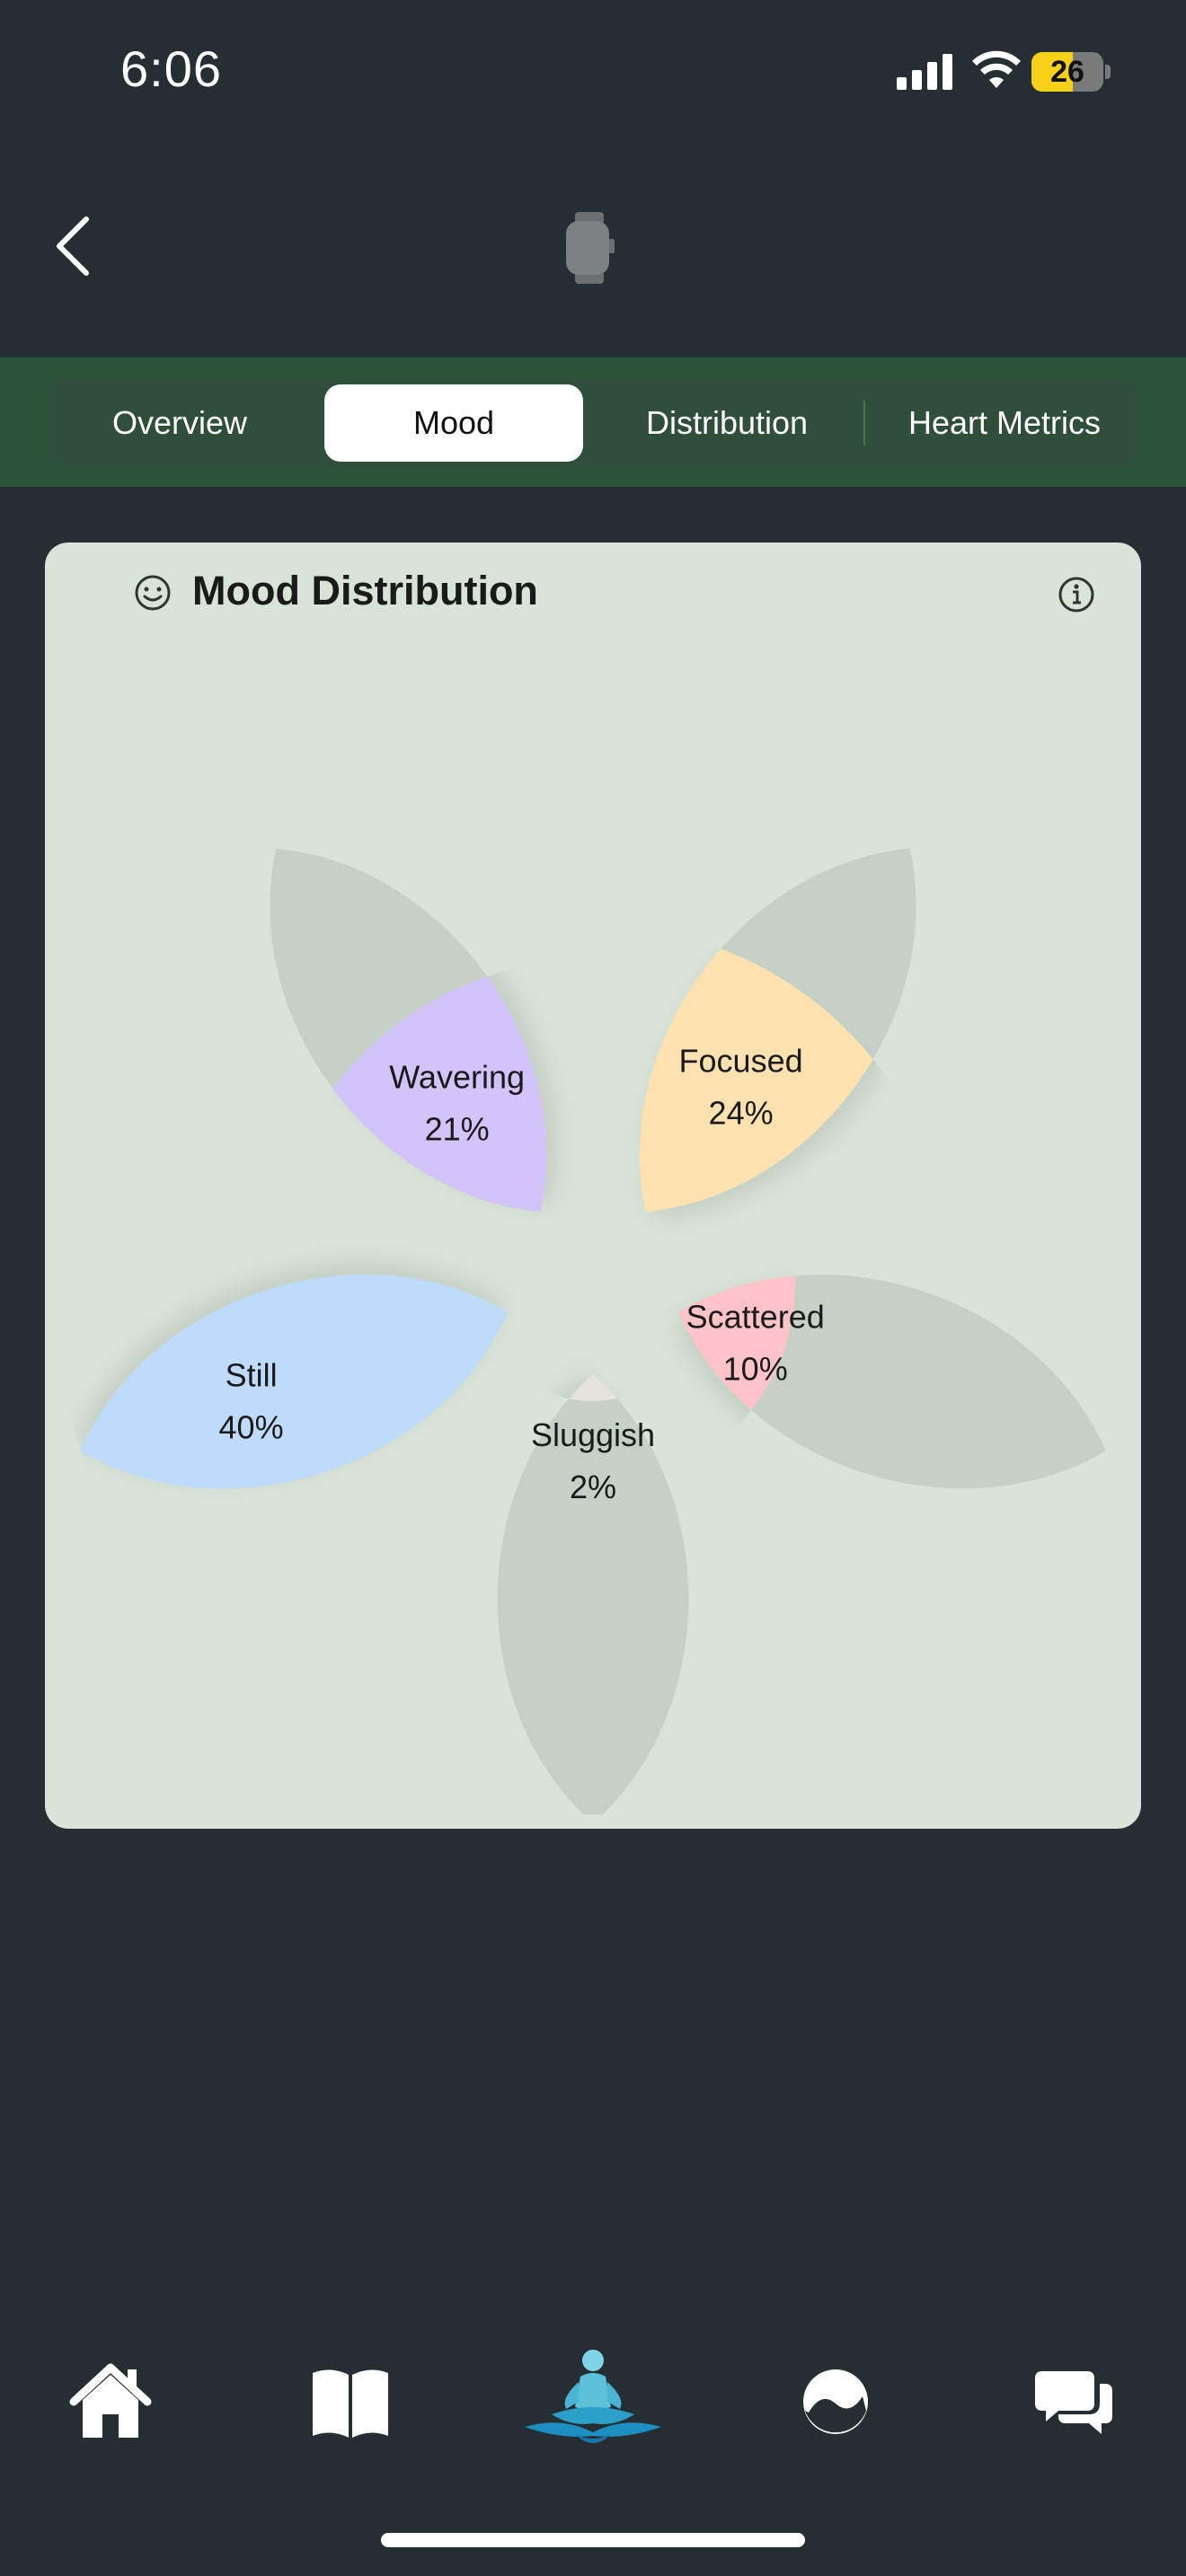  Describe the element at coordinates (741, 1112) in the screenshot. I see `petal-value-focused: 24%` at that location.